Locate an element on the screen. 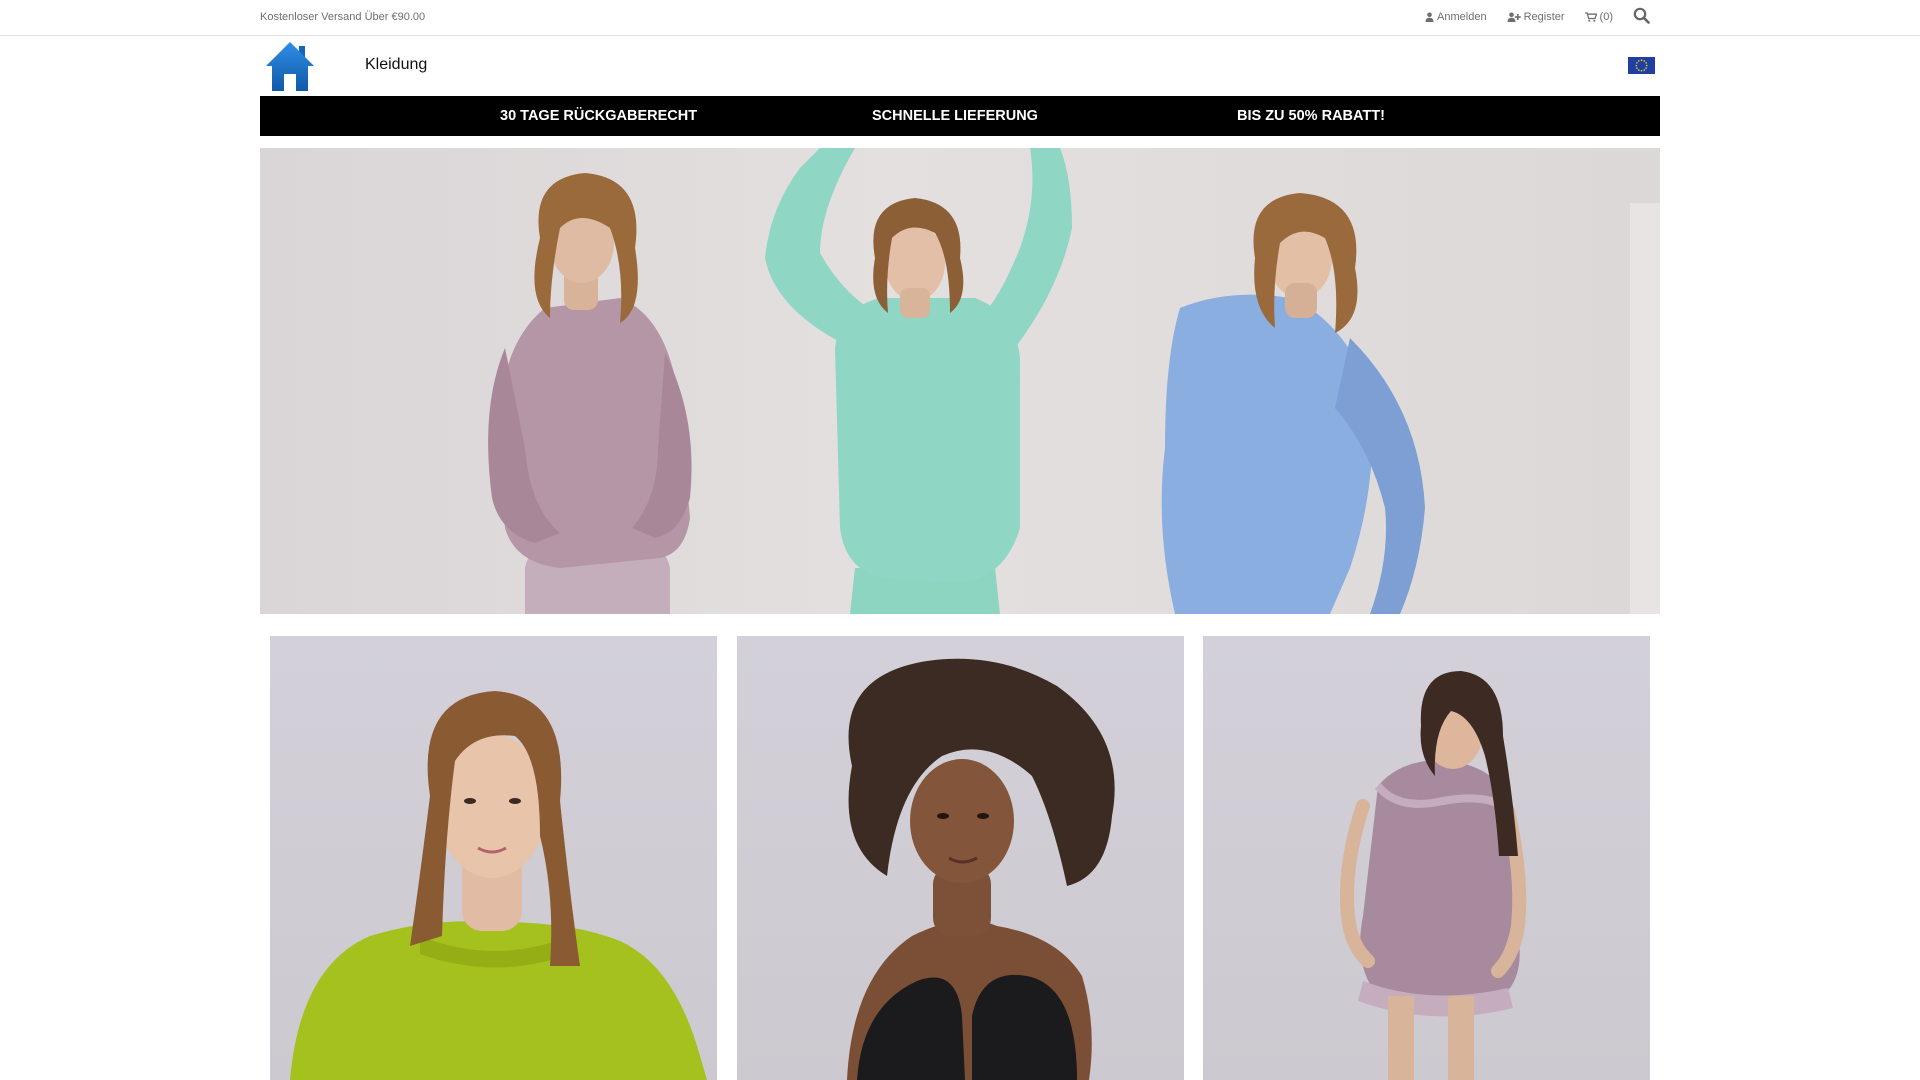 This screenshot has height=1080, width=1920. account-links: Anmelden Register (0) is located at coordinates (1537, 17).